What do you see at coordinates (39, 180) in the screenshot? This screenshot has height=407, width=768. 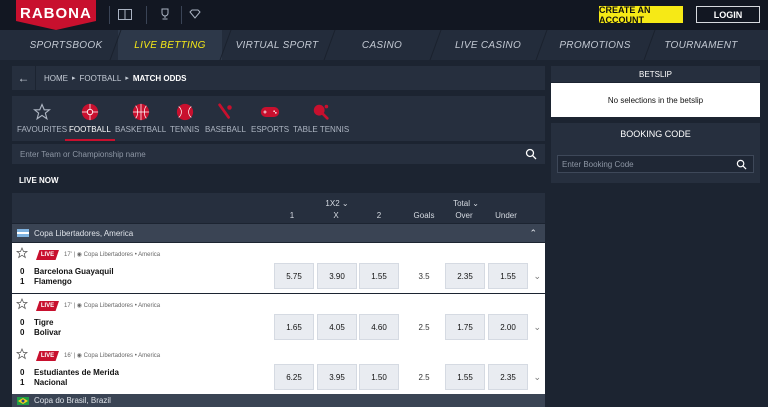 I see `live-now-heading: LIVE NOW` at bounding box center [39, 180].